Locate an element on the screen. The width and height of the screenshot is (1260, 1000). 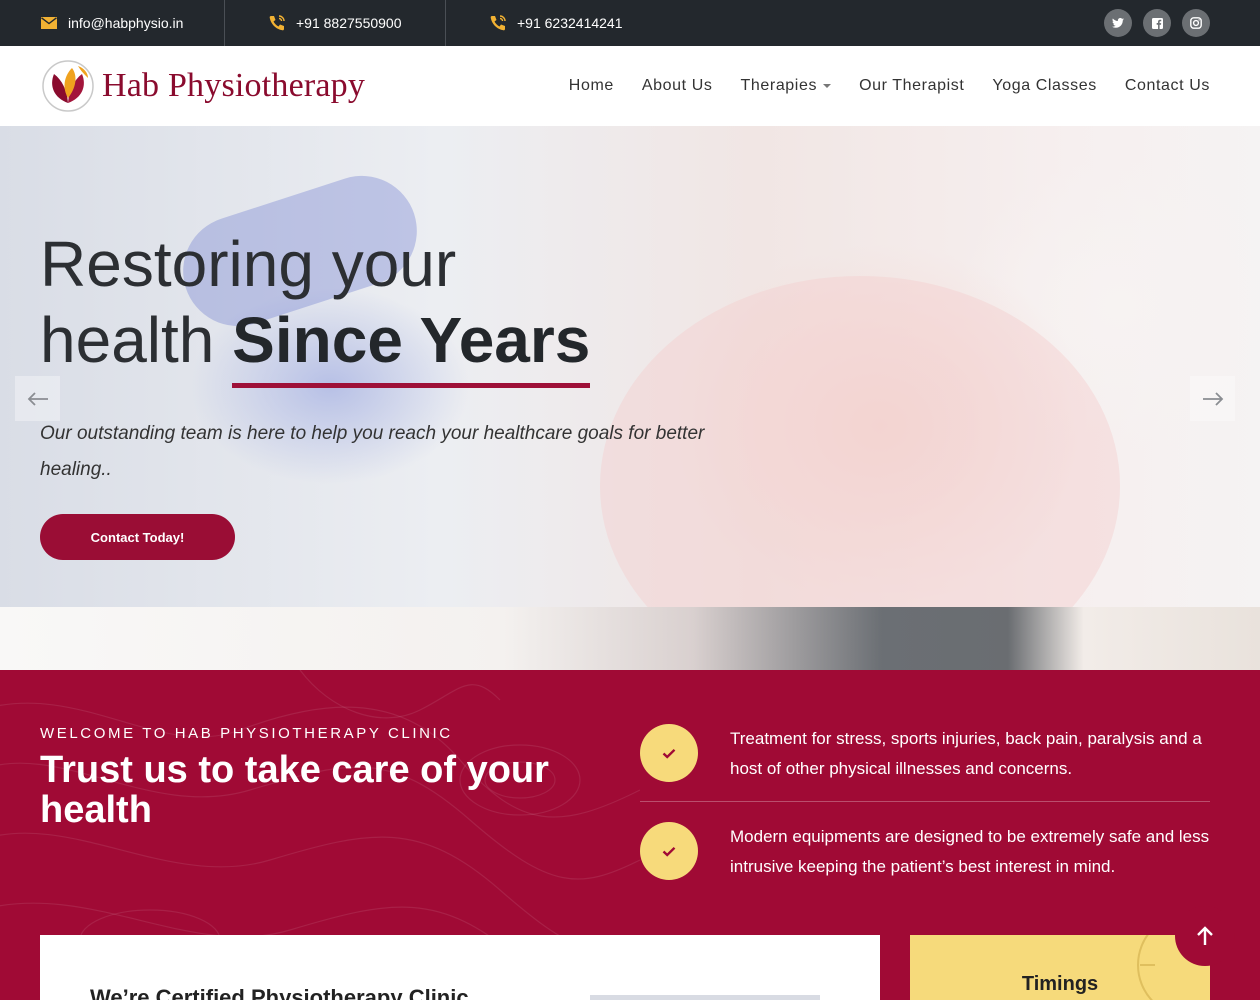
social-links is located at coordinates (1157, 23).